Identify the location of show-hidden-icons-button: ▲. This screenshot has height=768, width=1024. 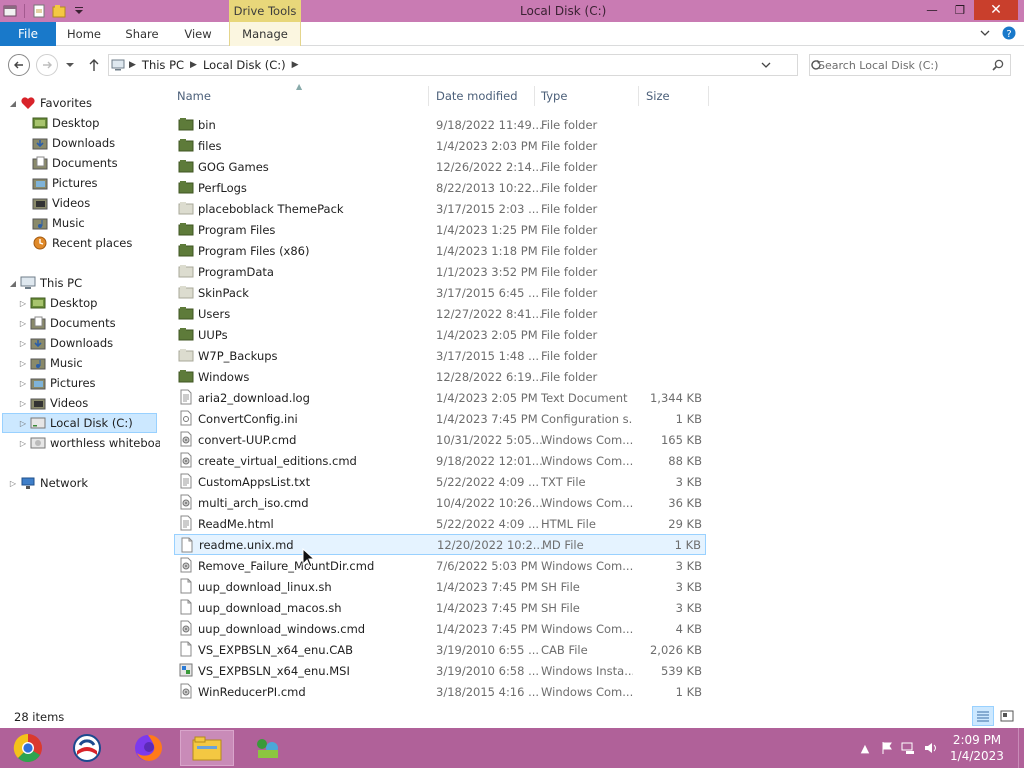
(865, 748).